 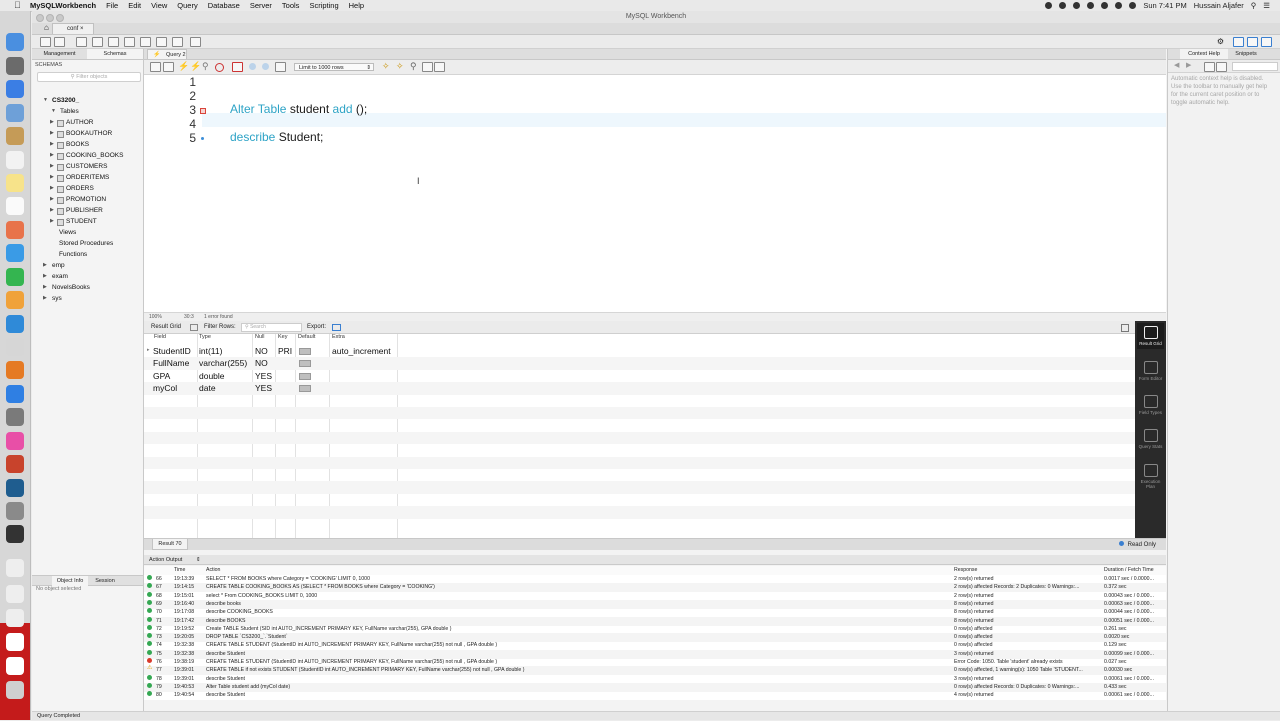 What do you see at coordinates (179, 570) in the screenshot?
I see `column-header: Time` at bounding box center [179, 570].